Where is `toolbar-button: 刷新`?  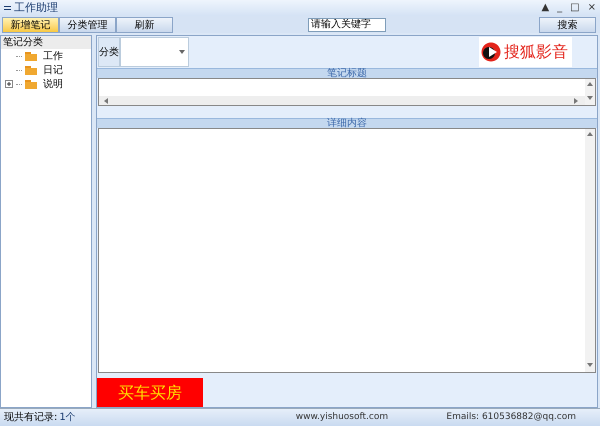
toolbar-button: 刷新 is located at coordinates (144, 24).